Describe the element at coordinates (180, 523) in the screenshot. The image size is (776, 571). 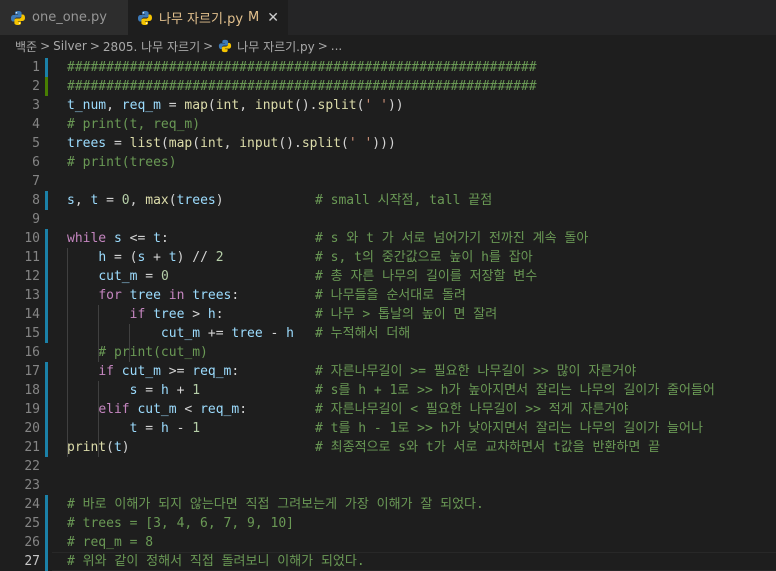
I see `code-text: # trees = [3, 4, 6, 7, 9, 10]` at that location.